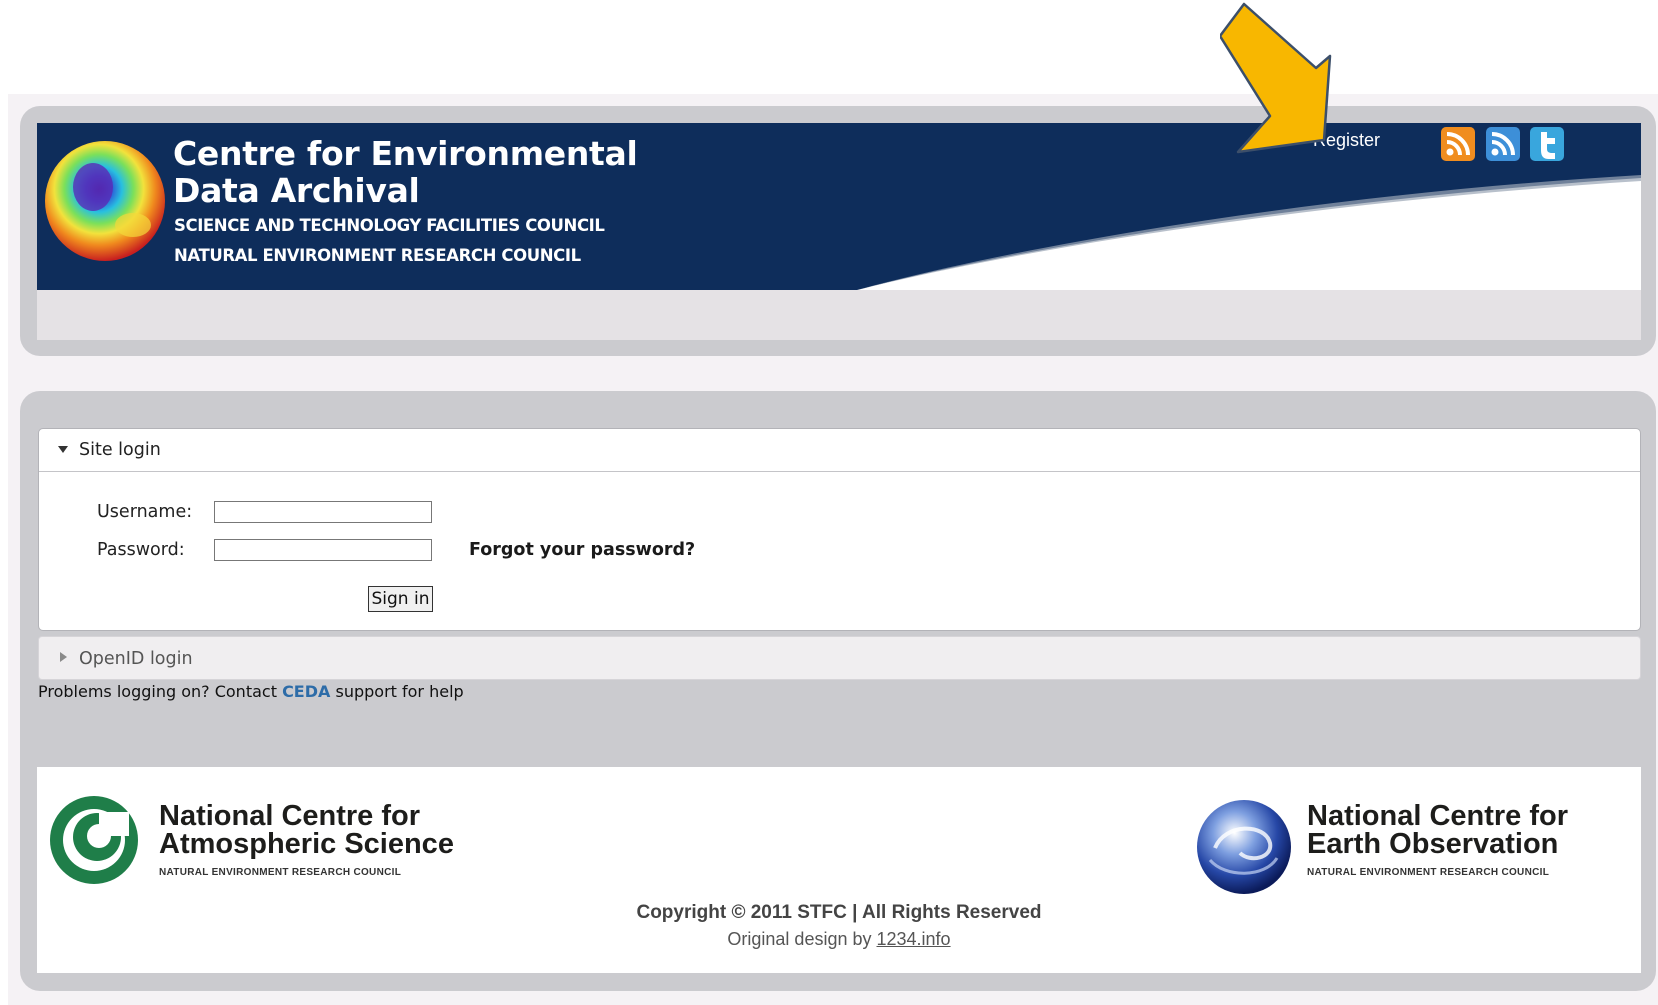 This screenshot has height=1005, width=1658. I want to click on design-credit-prefix: Original design by, so click(802, 939).